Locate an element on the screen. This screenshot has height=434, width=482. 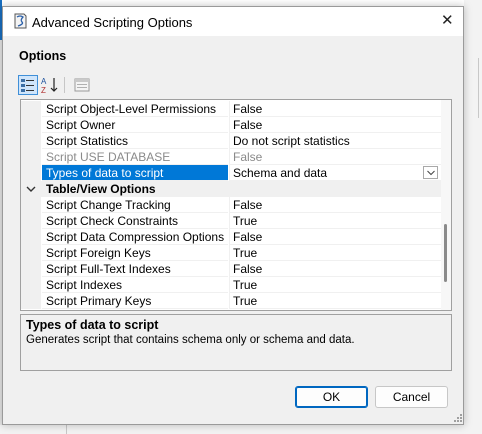
close-button: ✕ is located at coordinates (445, 21).